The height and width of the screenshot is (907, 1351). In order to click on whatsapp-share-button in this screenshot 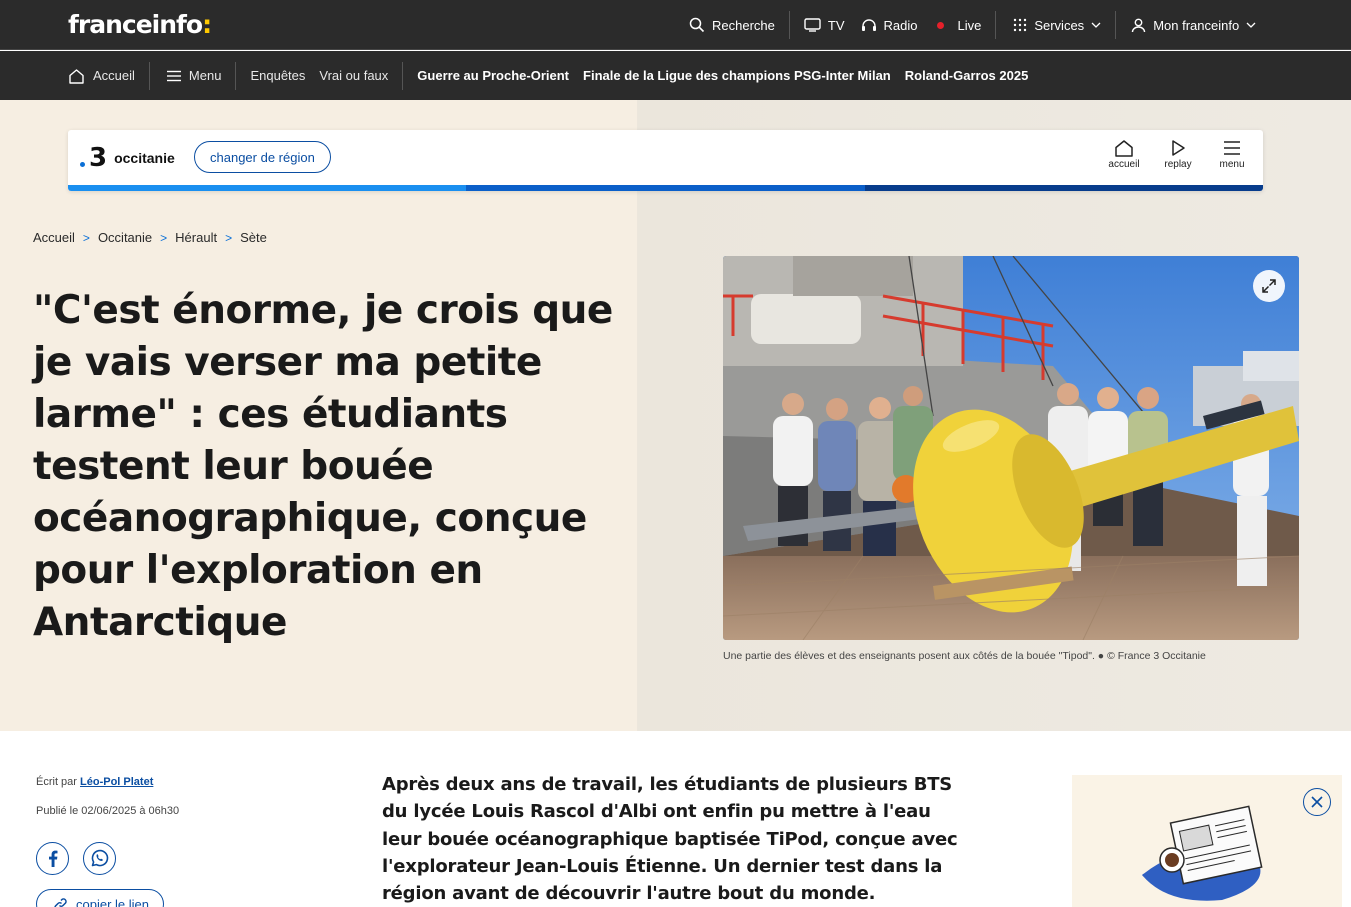, I will do `click(99, 858)`.